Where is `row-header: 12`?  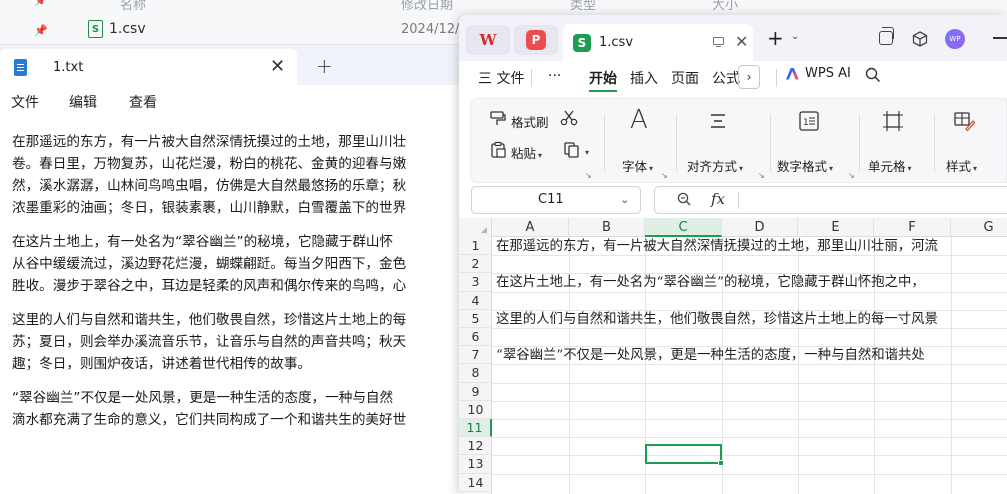 row-header: 12 is located at coordinates (475, 446).